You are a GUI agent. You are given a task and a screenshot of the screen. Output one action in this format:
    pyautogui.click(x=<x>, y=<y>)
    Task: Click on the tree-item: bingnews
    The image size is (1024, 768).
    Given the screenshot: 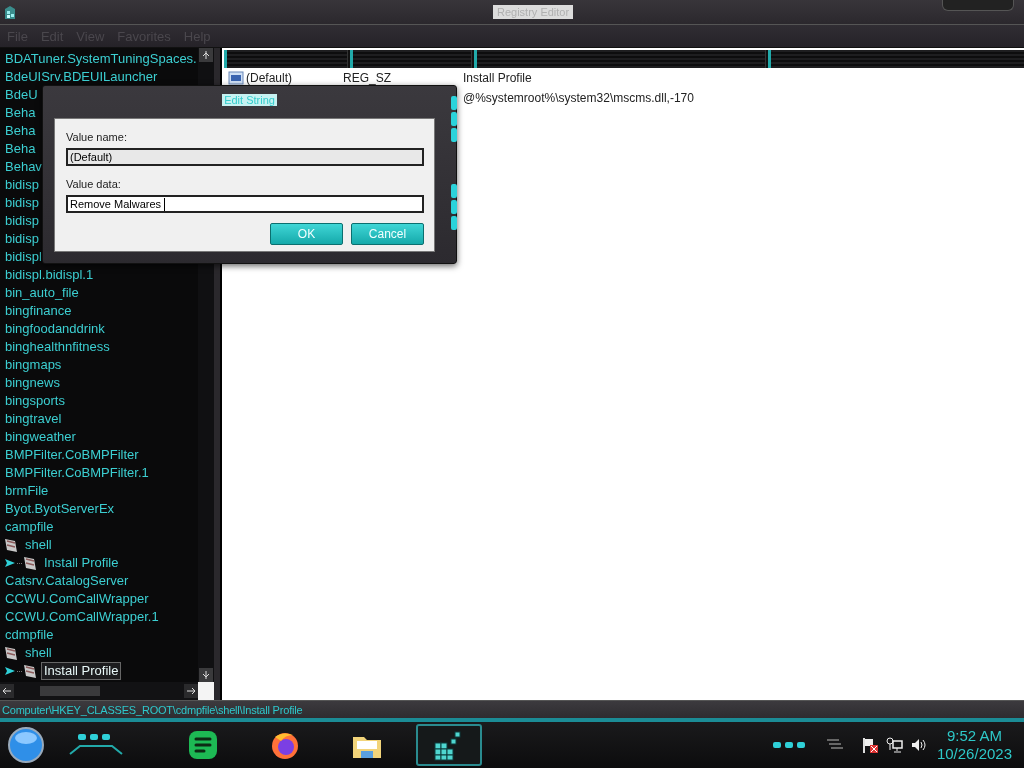 What is the action you would take?
    pyautogui.click(x=32, y=383)
    